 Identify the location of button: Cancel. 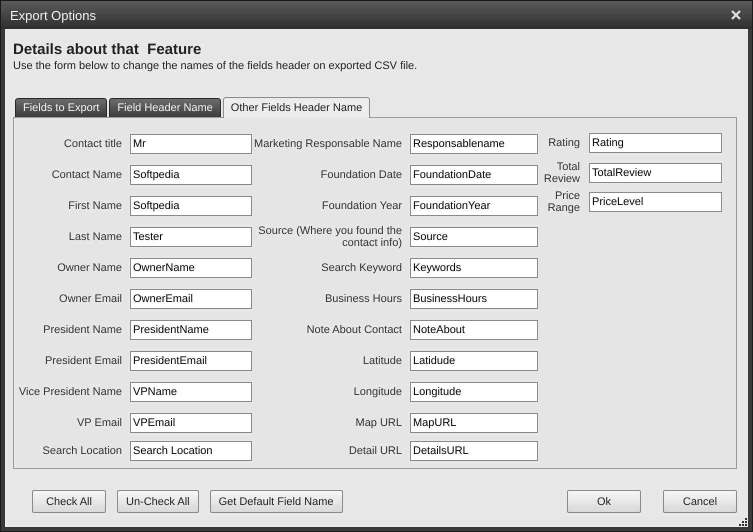
(700, 501).